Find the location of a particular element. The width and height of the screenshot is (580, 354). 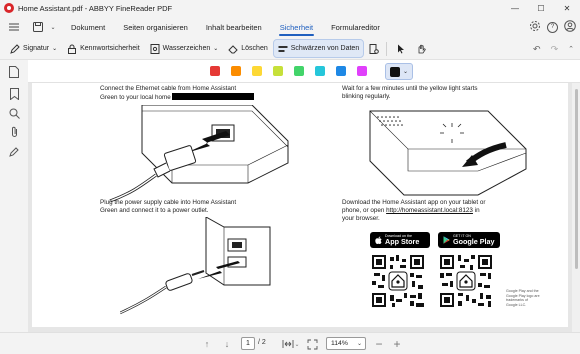

current-page-input: 1 is located at coordinates (248, 343).